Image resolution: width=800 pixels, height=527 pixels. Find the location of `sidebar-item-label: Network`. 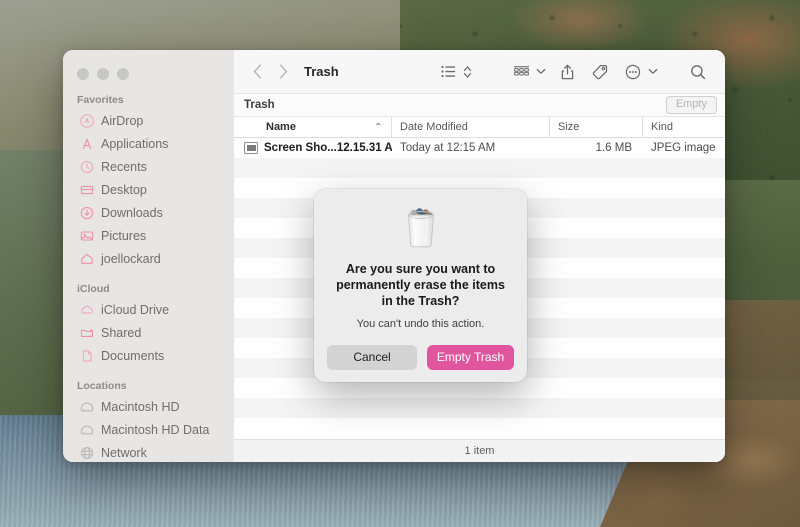

sidebar-item-label: Network is located at coordinates (124, 452).